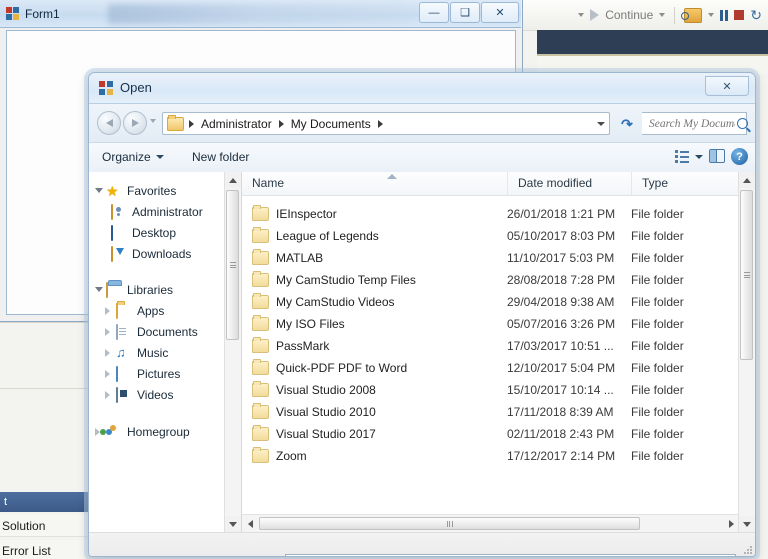 Image resolution: width=768 pixels, height=559 pixels. I want to click on search-input, so click(692, 123).